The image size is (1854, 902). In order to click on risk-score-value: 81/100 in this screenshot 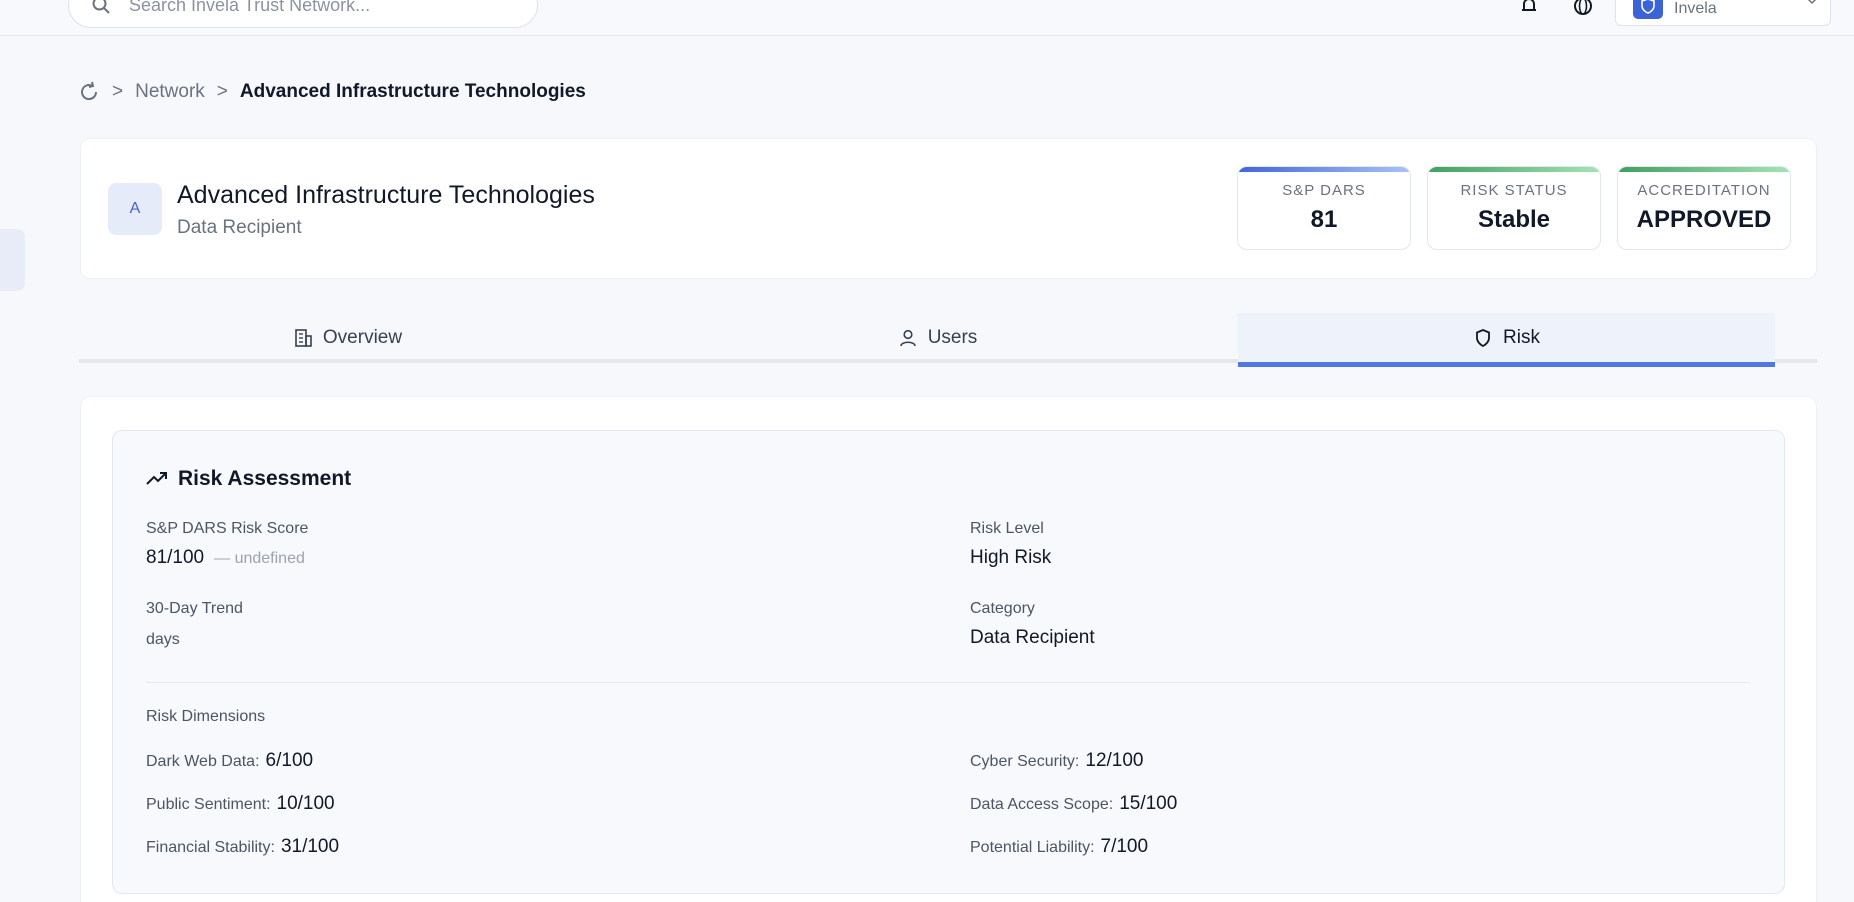, I will do `click(175, 557)`.